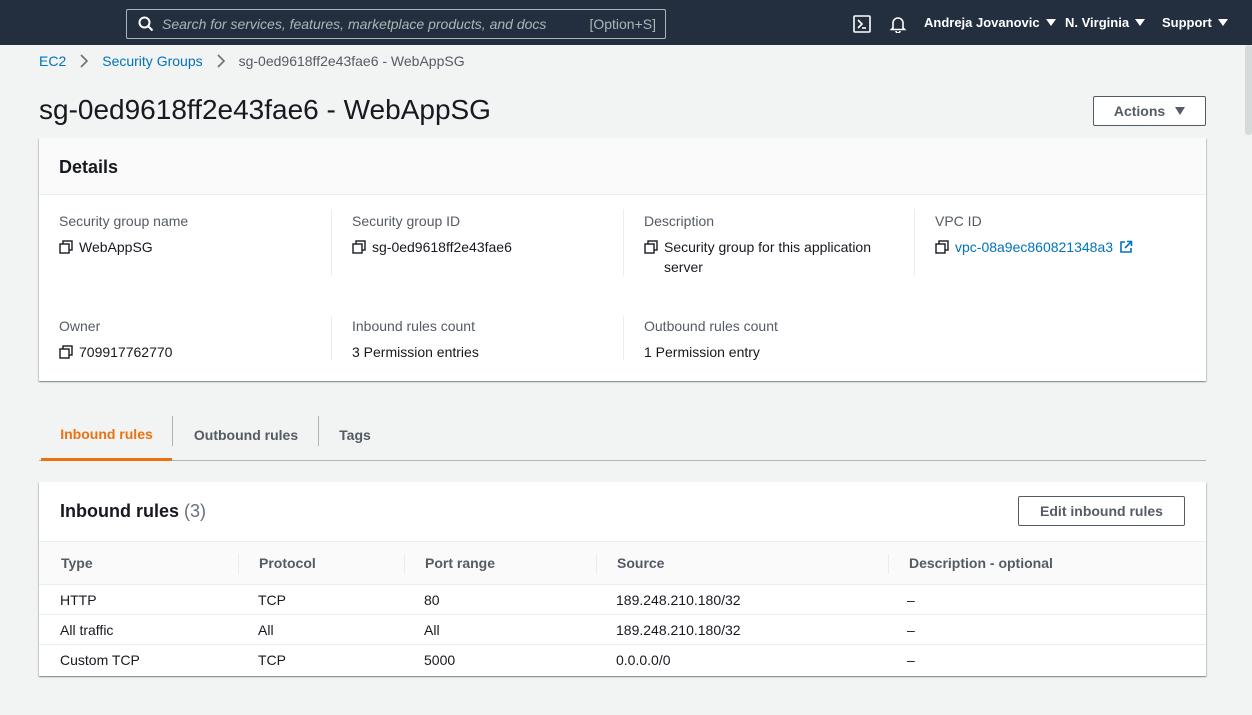 Image resolution: width=1252 pixels, height=715 pixels. I want to click on field-value: 1 Permission entry, so click(702, 352).